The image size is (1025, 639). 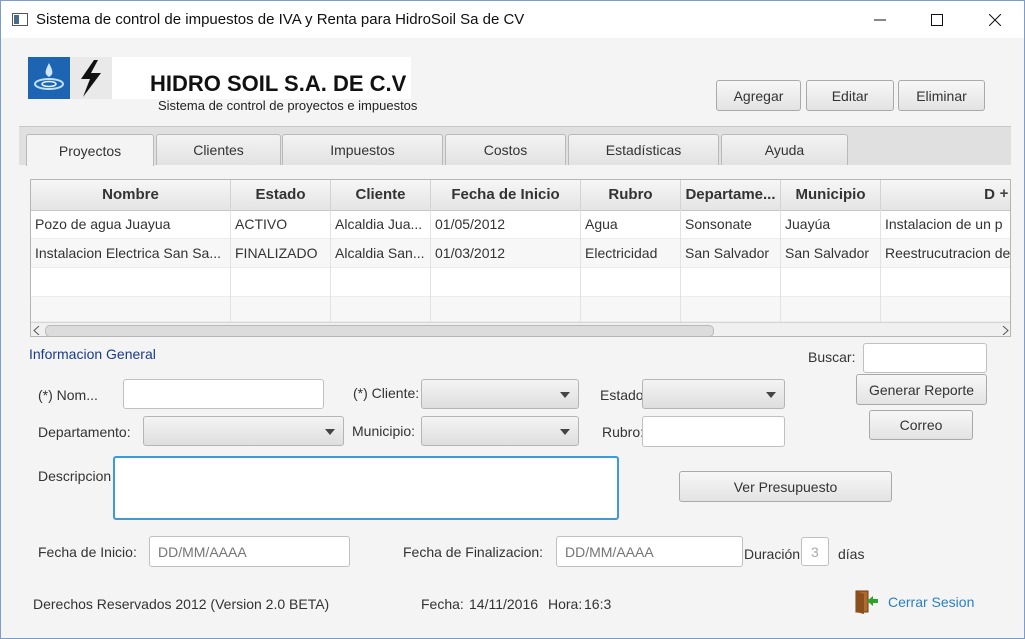 I want to click on rubro-label: Rubro:, so click(x=623, y=432).